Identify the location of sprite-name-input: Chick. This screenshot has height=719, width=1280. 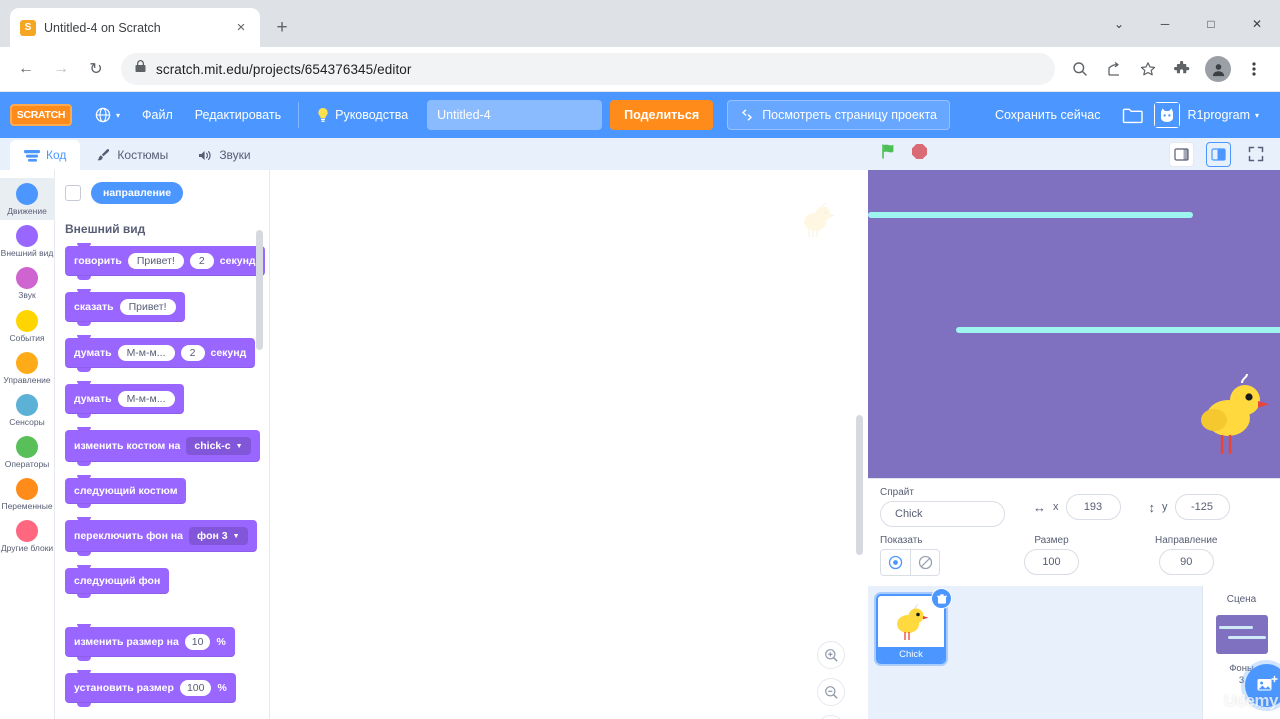
(942, 514).